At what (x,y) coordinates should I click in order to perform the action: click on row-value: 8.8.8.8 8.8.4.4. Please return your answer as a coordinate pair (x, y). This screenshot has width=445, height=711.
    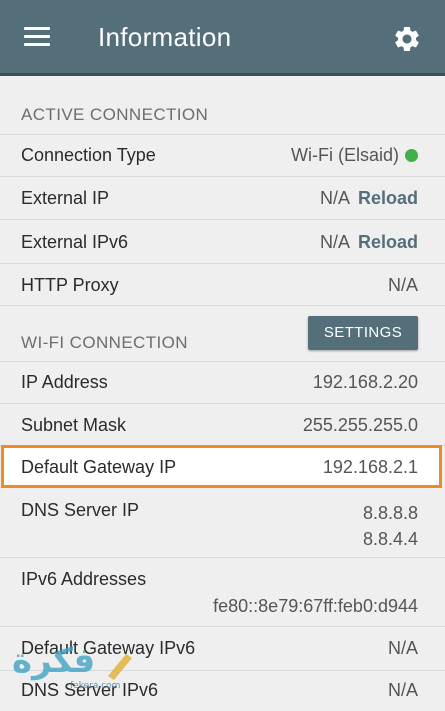
    Looking at the image, I should click on (390, 526).